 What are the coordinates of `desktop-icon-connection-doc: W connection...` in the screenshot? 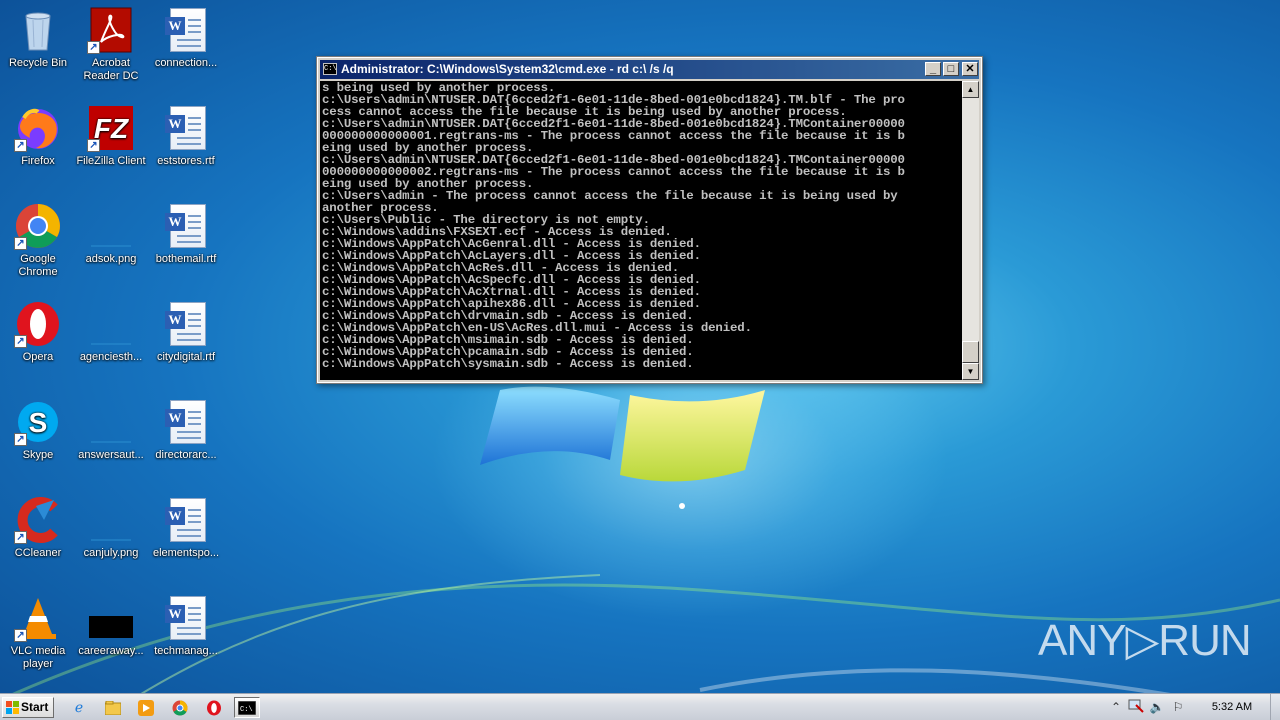 It's located at (186, 38).